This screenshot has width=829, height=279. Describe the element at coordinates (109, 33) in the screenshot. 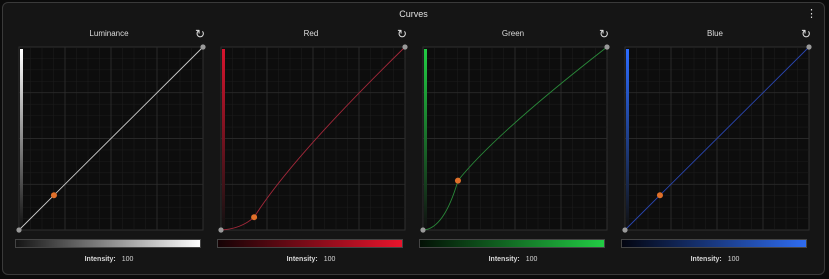

I see `panel-title: Luminance` at that location.